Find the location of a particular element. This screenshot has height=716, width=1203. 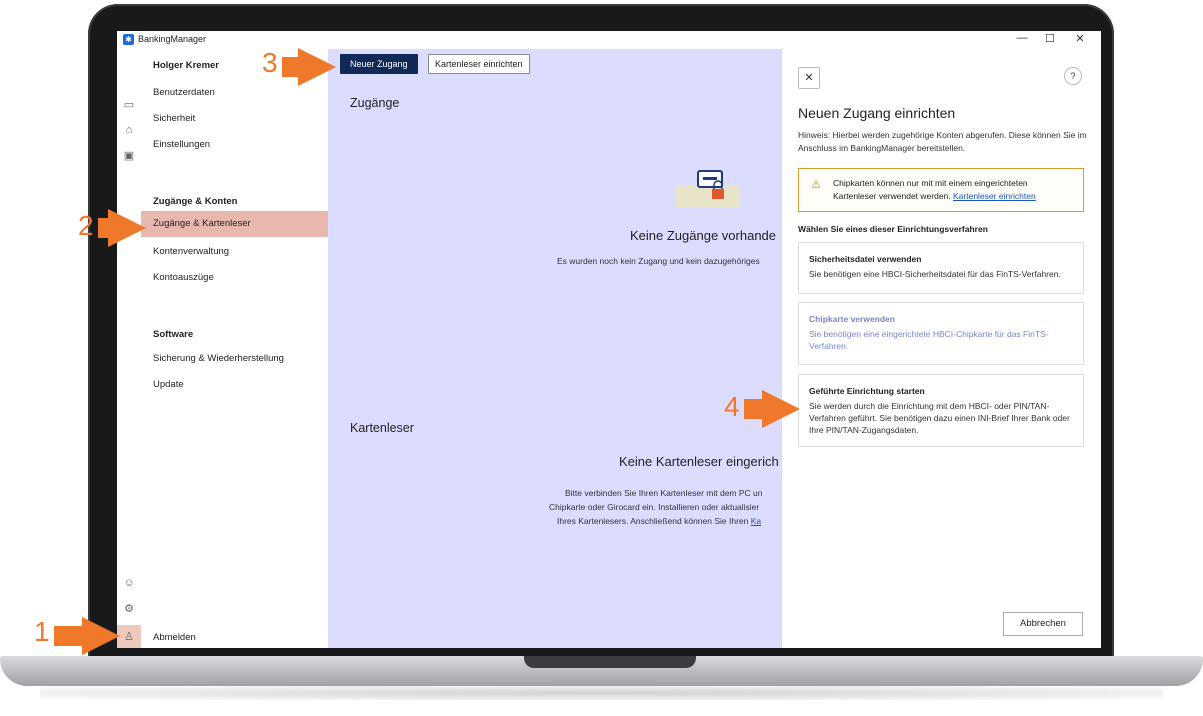

maximize-button: ☐ is located at coordinates (1050, 38).